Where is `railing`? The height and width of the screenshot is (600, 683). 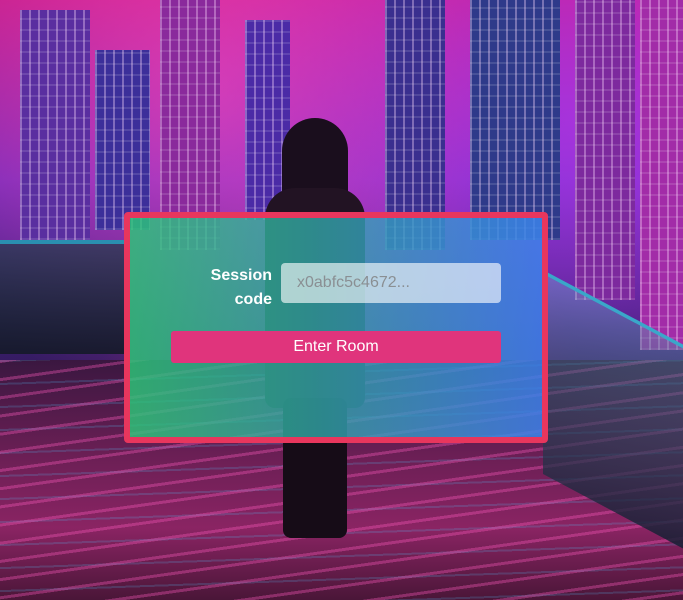 railing is located at coordinates (65, 297).